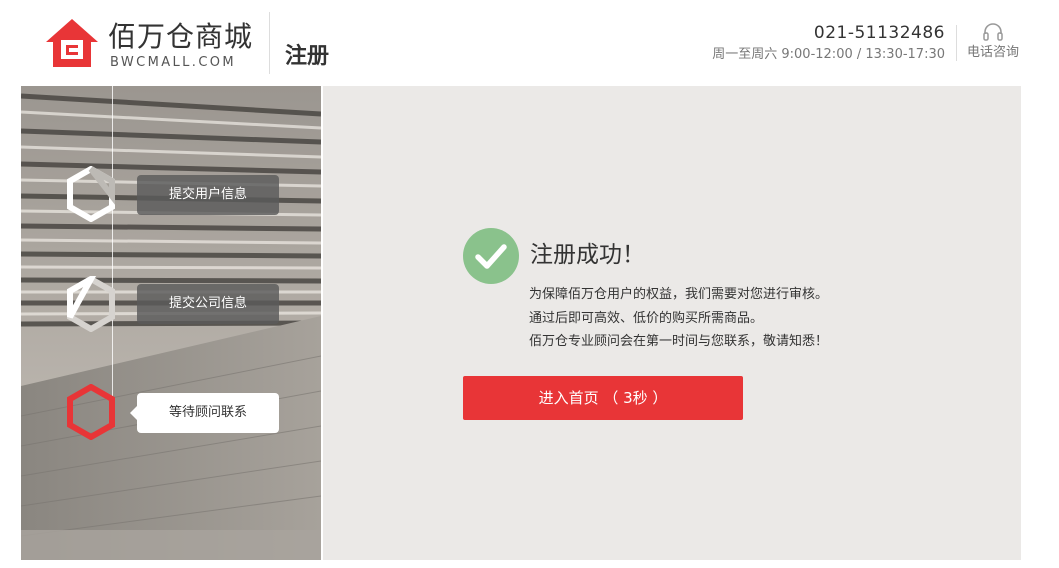 Image resolution: width=1059 pixels, height=568 pixels. Describe the element at coordinates (91, 412) in the screenshot. I see `step-current-icon` at that location.